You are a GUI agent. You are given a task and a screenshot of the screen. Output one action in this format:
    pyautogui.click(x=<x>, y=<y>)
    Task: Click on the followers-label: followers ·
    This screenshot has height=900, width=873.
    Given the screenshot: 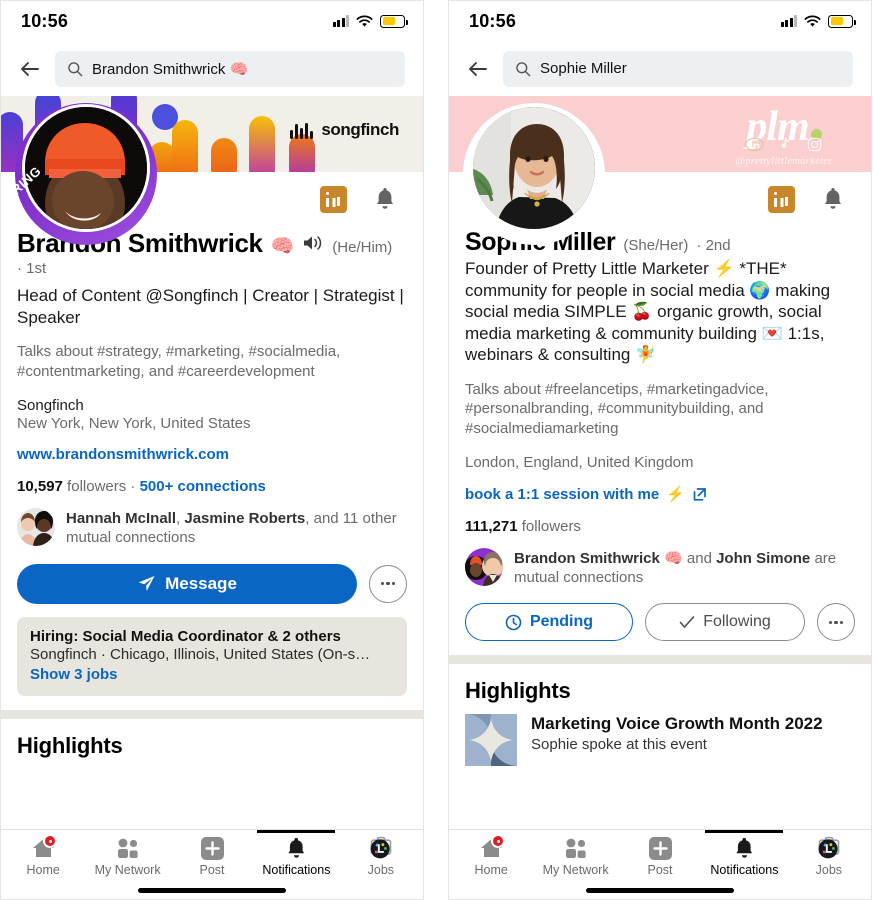 What is the action you would take?
    pyautogui.click(x=101, y=487)
    